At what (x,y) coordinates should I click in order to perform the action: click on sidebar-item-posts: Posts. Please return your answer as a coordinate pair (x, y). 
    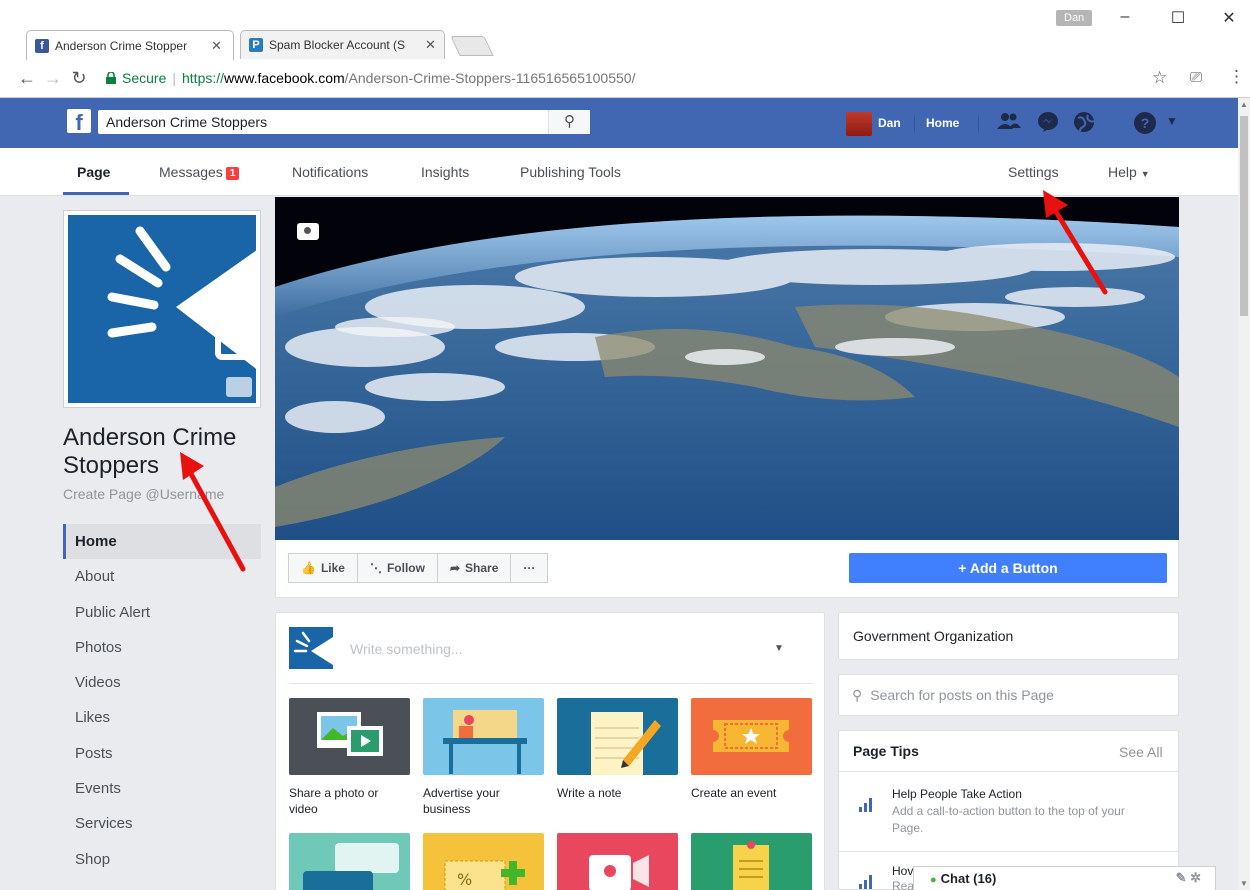
    Looking at the image, I should click on (162, 753).